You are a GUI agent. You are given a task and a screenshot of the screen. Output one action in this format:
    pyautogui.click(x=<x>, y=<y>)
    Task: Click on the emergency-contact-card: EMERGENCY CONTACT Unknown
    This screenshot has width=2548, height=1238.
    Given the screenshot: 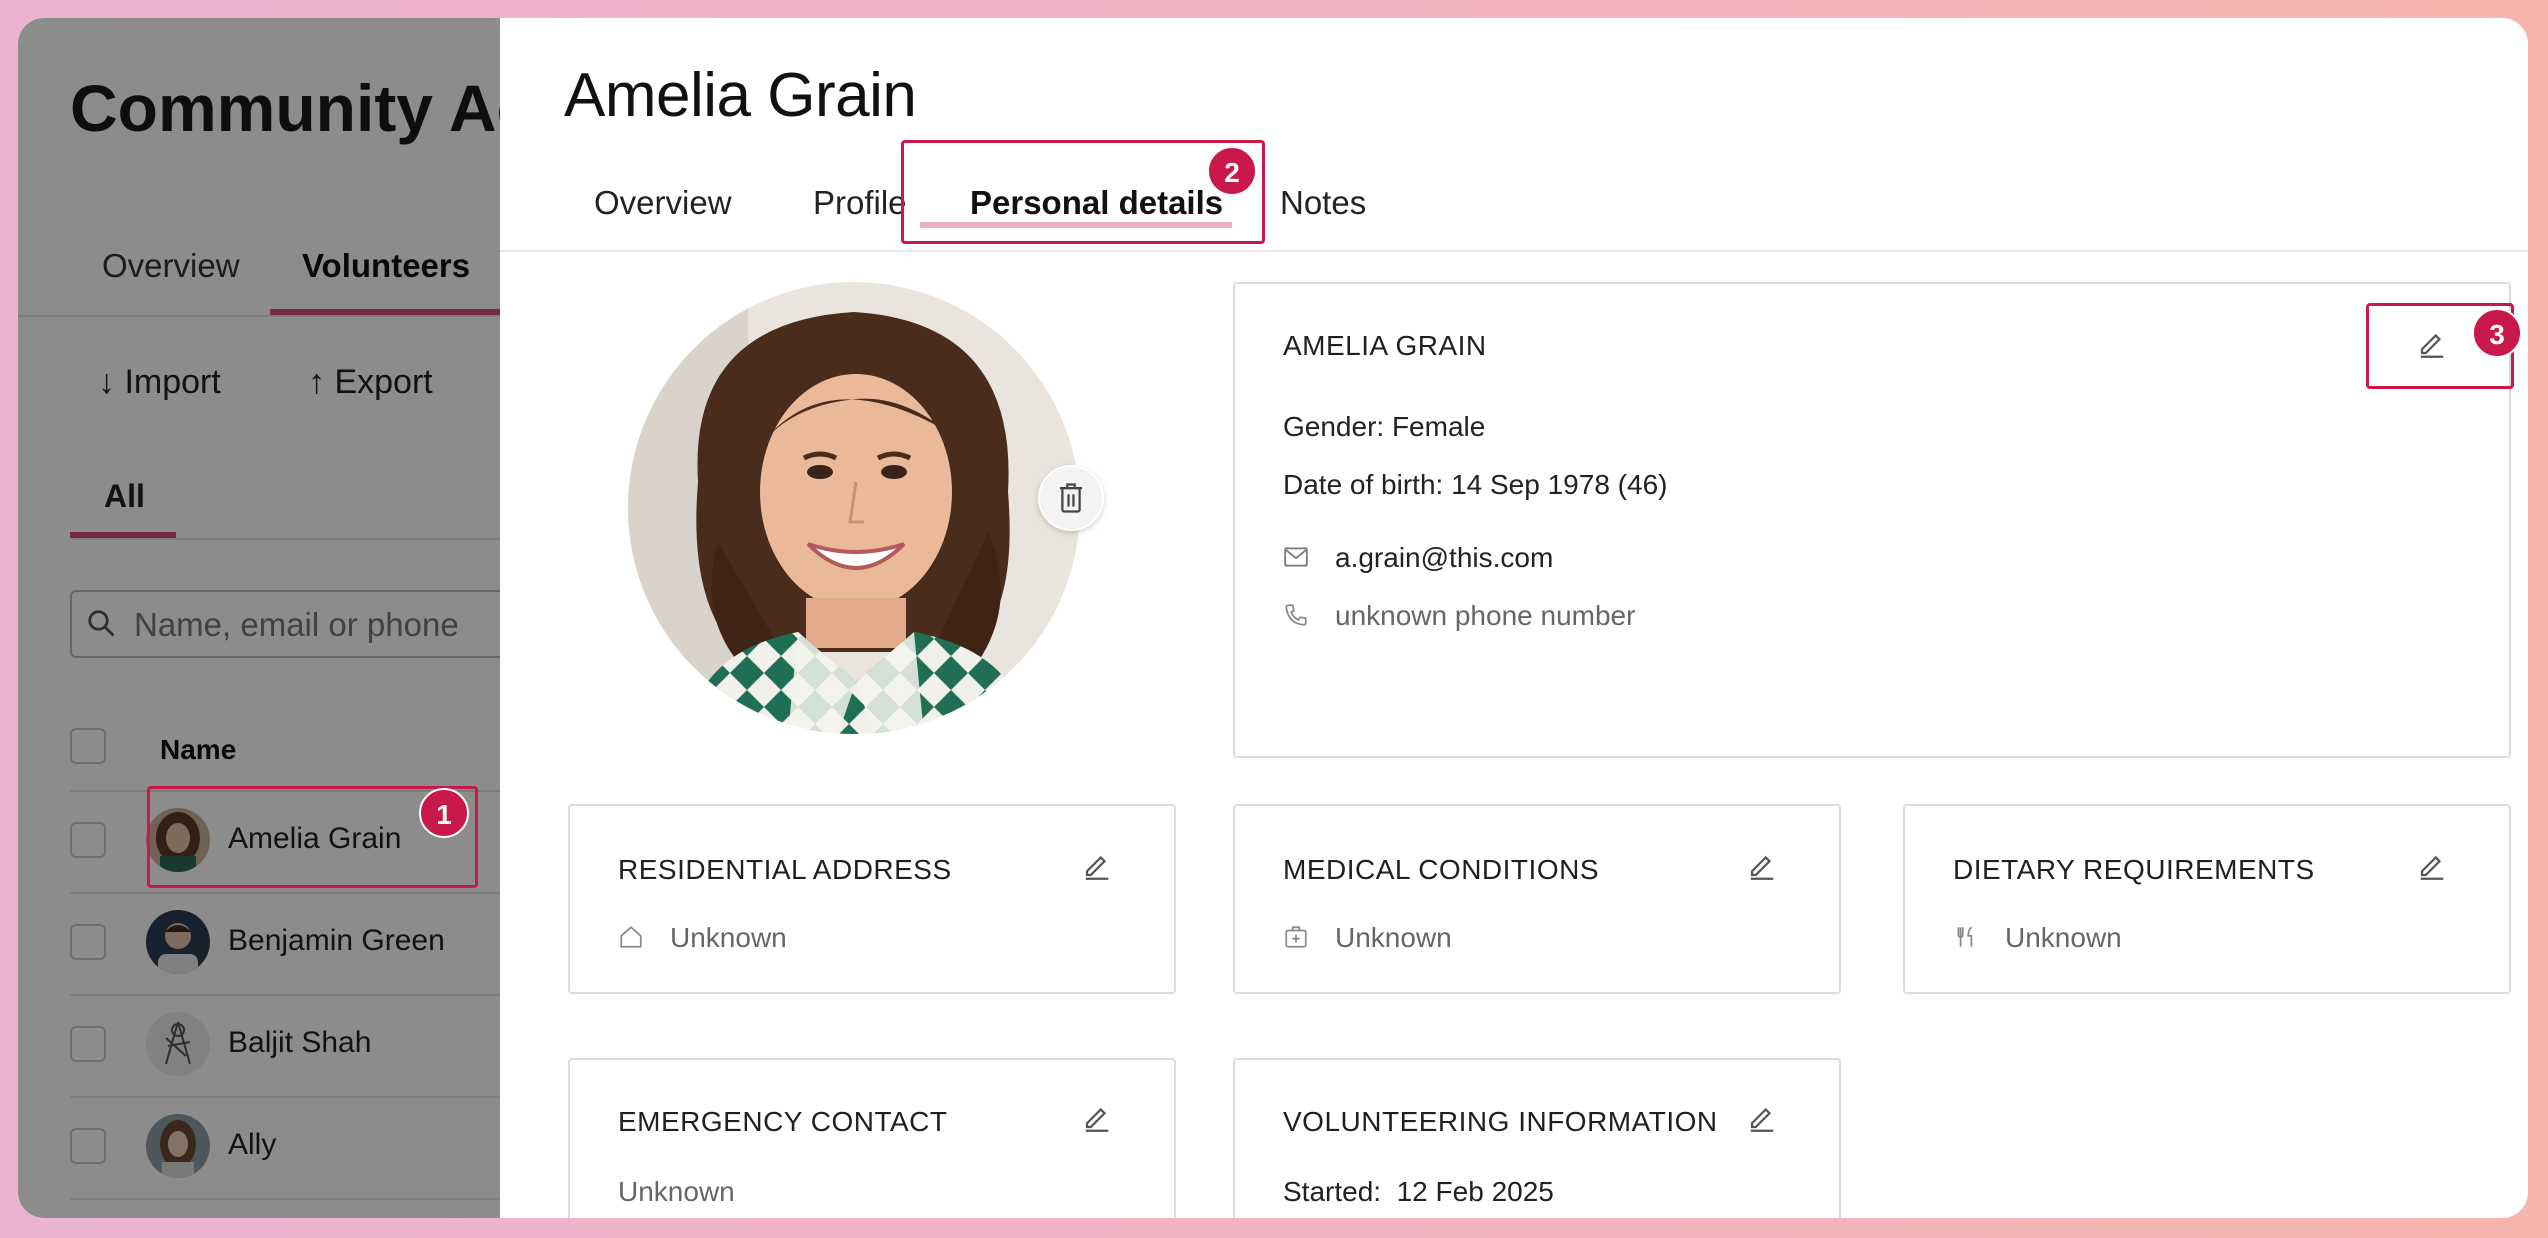 What is the action you would take?
    pyautogui.click(x=872, y=1138)
    